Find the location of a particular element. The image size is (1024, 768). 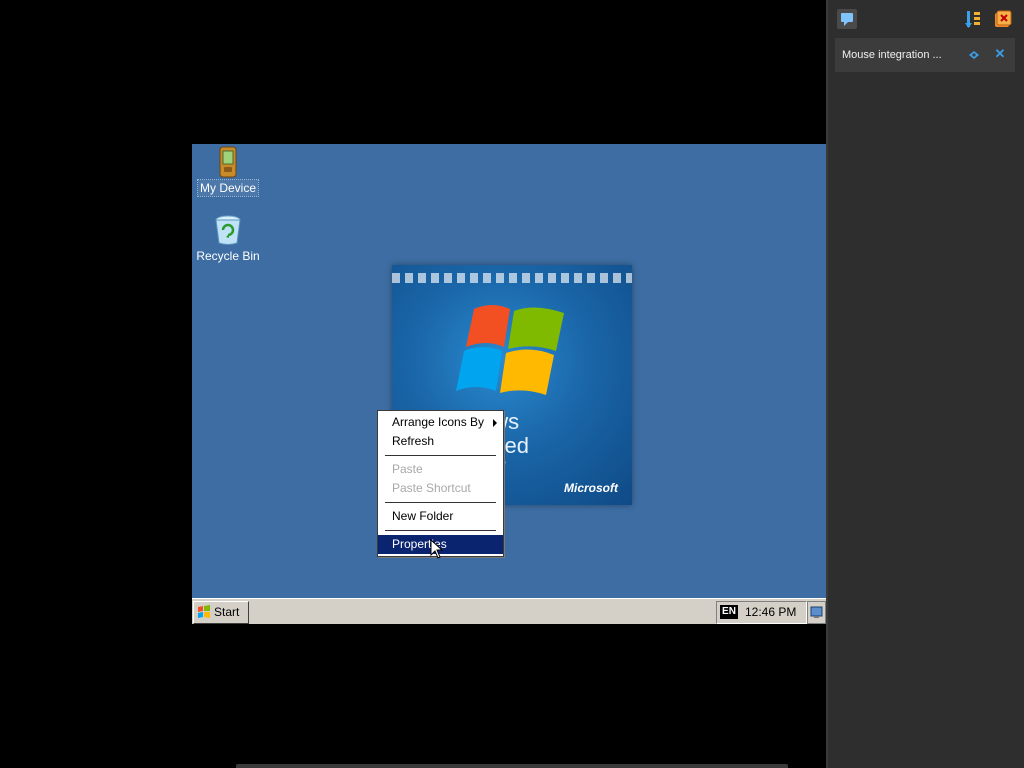

menu-item-label: Paste Shortcut is located at coordinates (431, 488).